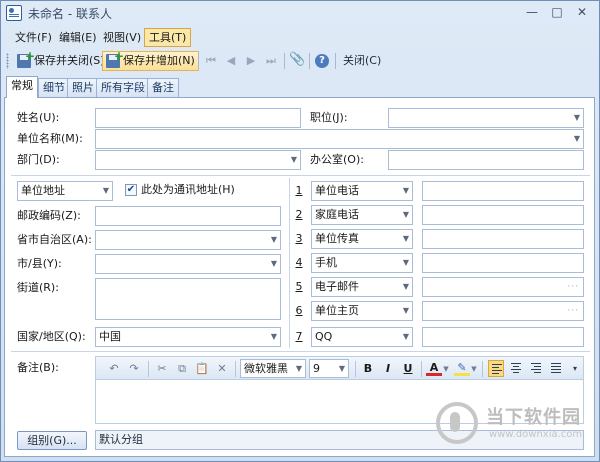 Image resolution: width=600 pixels, height=462 pixels. I want to click on dept-combo: ▼, so click(198, 160).